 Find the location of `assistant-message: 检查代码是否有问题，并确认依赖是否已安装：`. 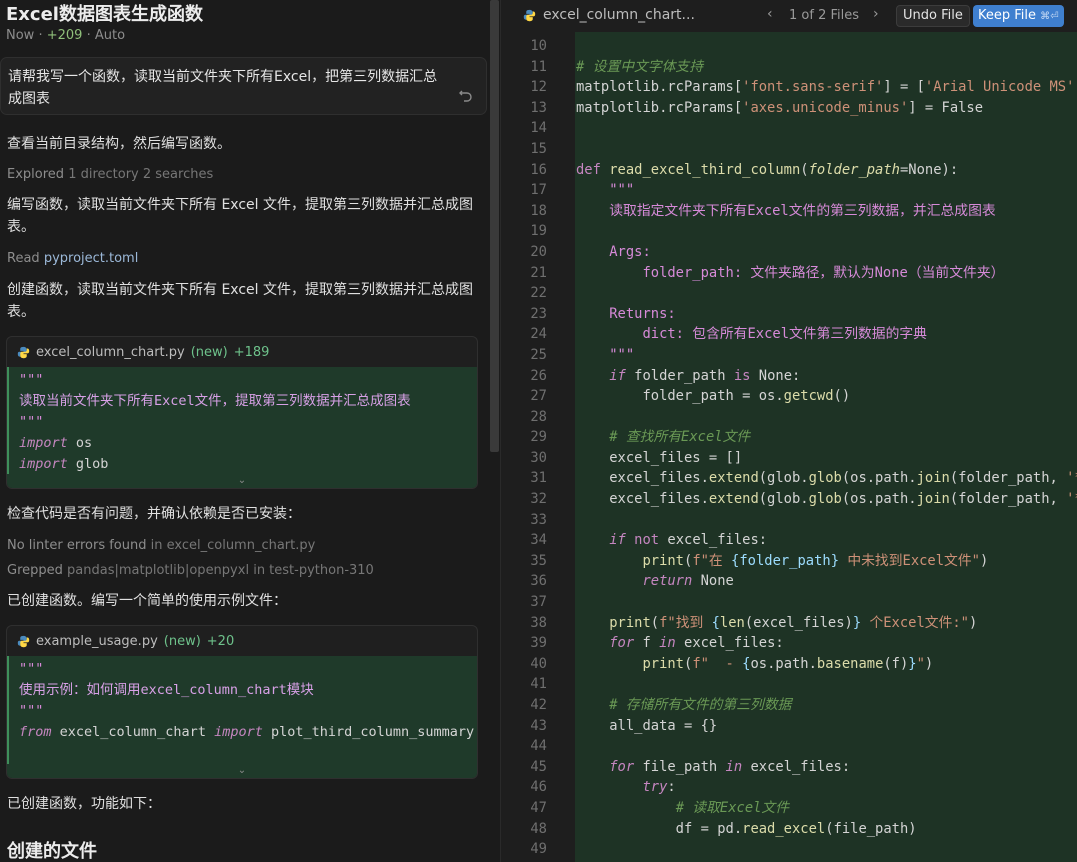

assistant-message: 检查代码是否有问题，并确认依赖是否已安装： is located at coordinates (154, 514).